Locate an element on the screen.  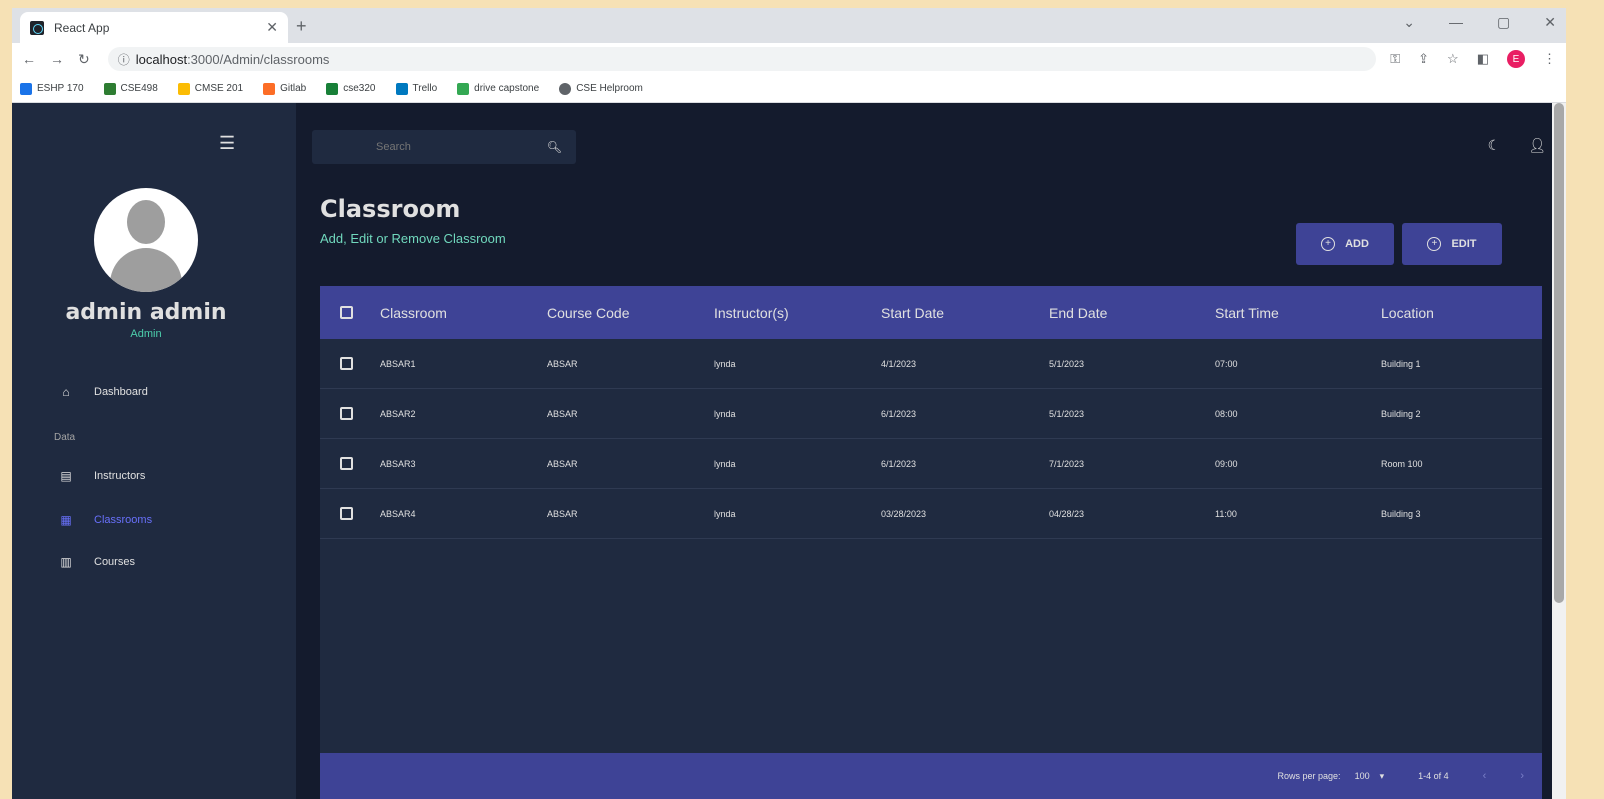
key-icon: ⚿ is located at coordinates (1395, 59).